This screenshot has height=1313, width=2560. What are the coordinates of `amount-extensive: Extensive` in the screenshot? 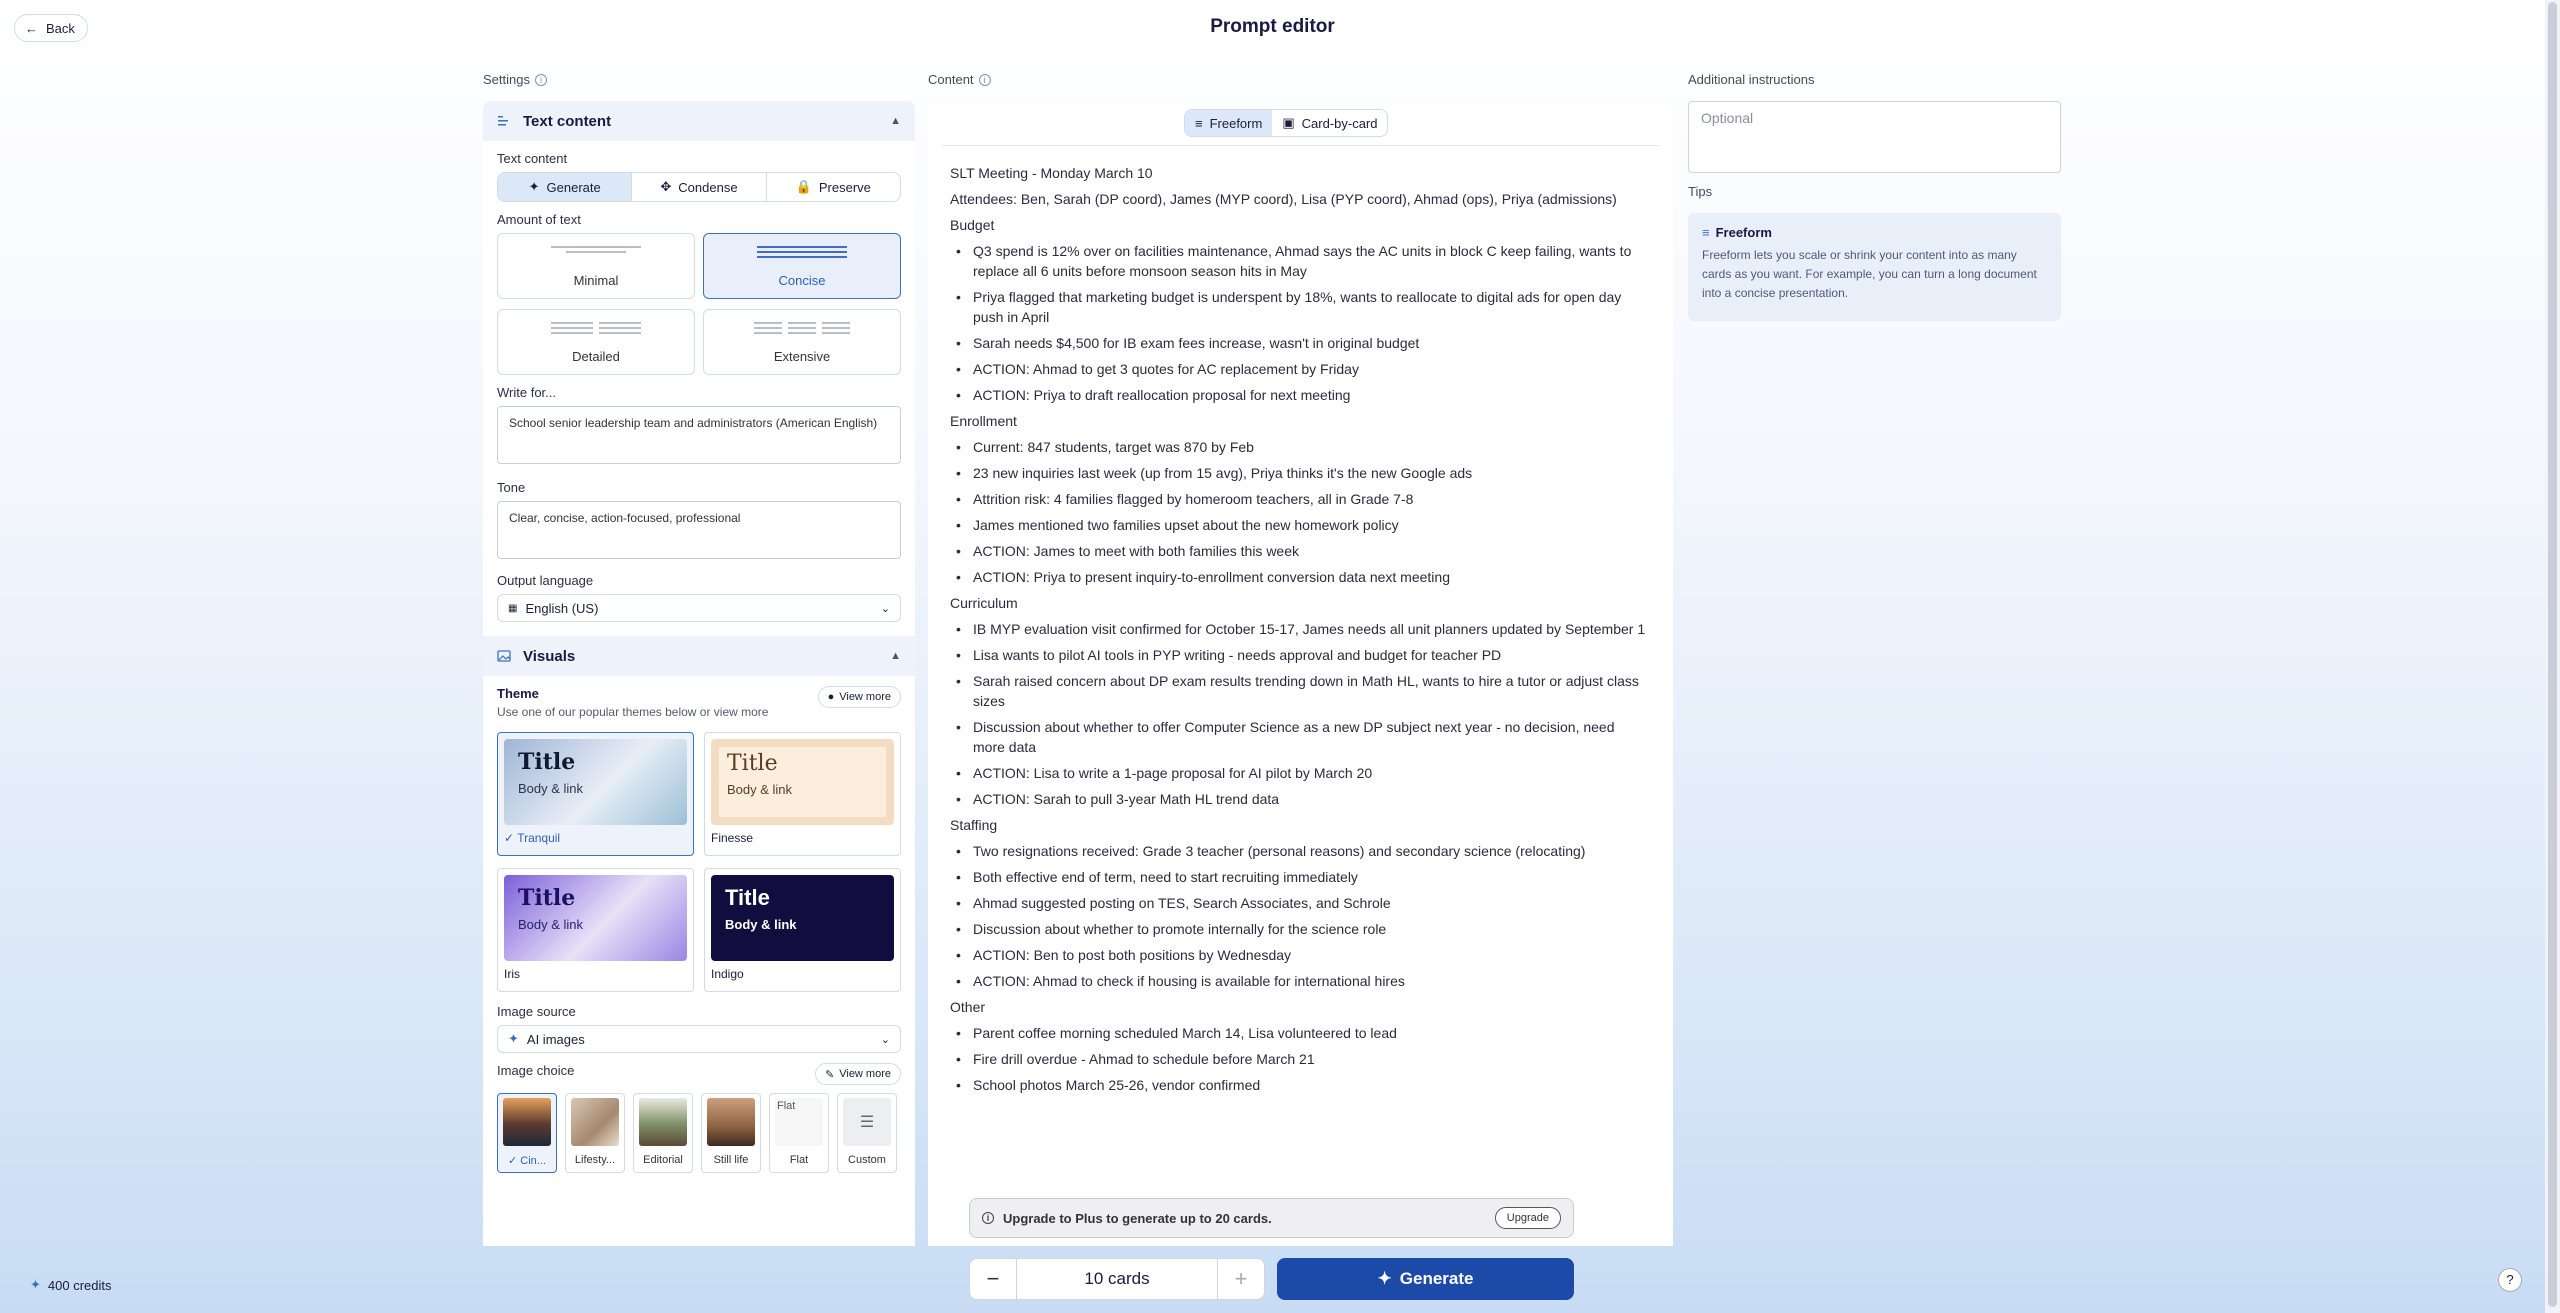 It's located at (802, 342).